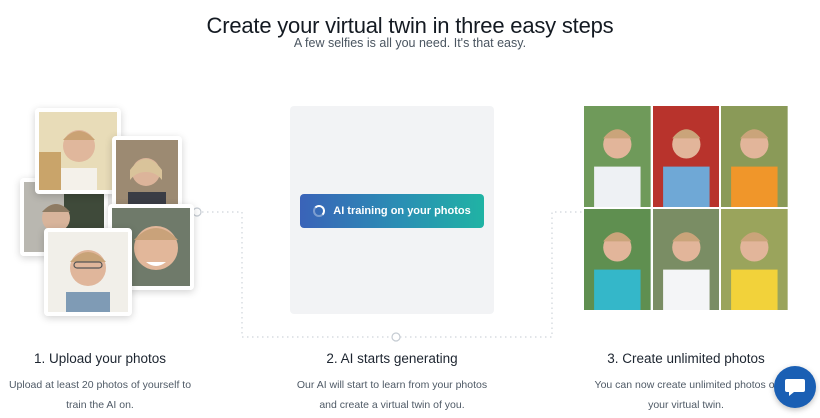  I want to click on step-3-description-line: your virtual twin., so click(686, 405).